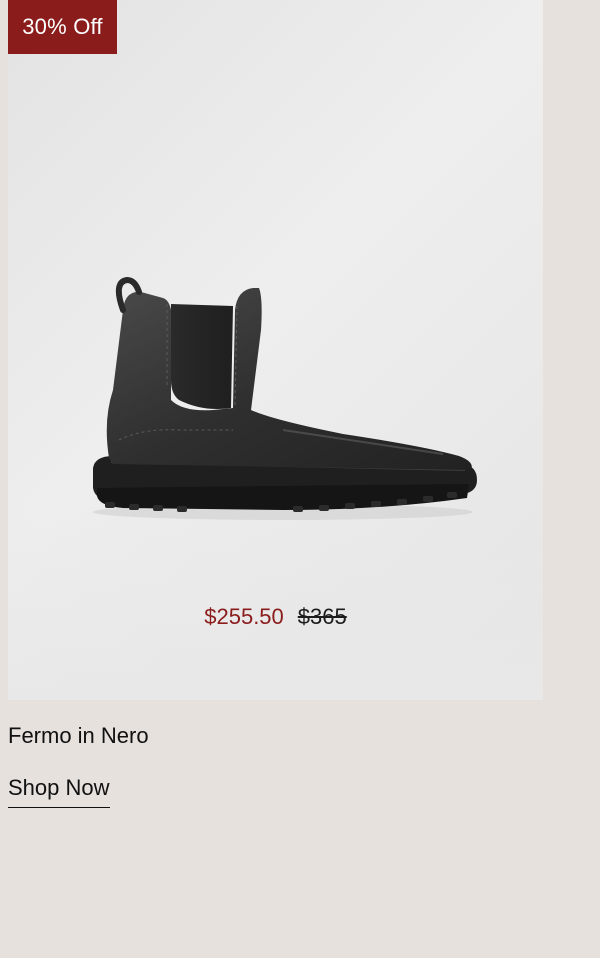  I want to click on sale-price: $255.50, so click(244, 616).